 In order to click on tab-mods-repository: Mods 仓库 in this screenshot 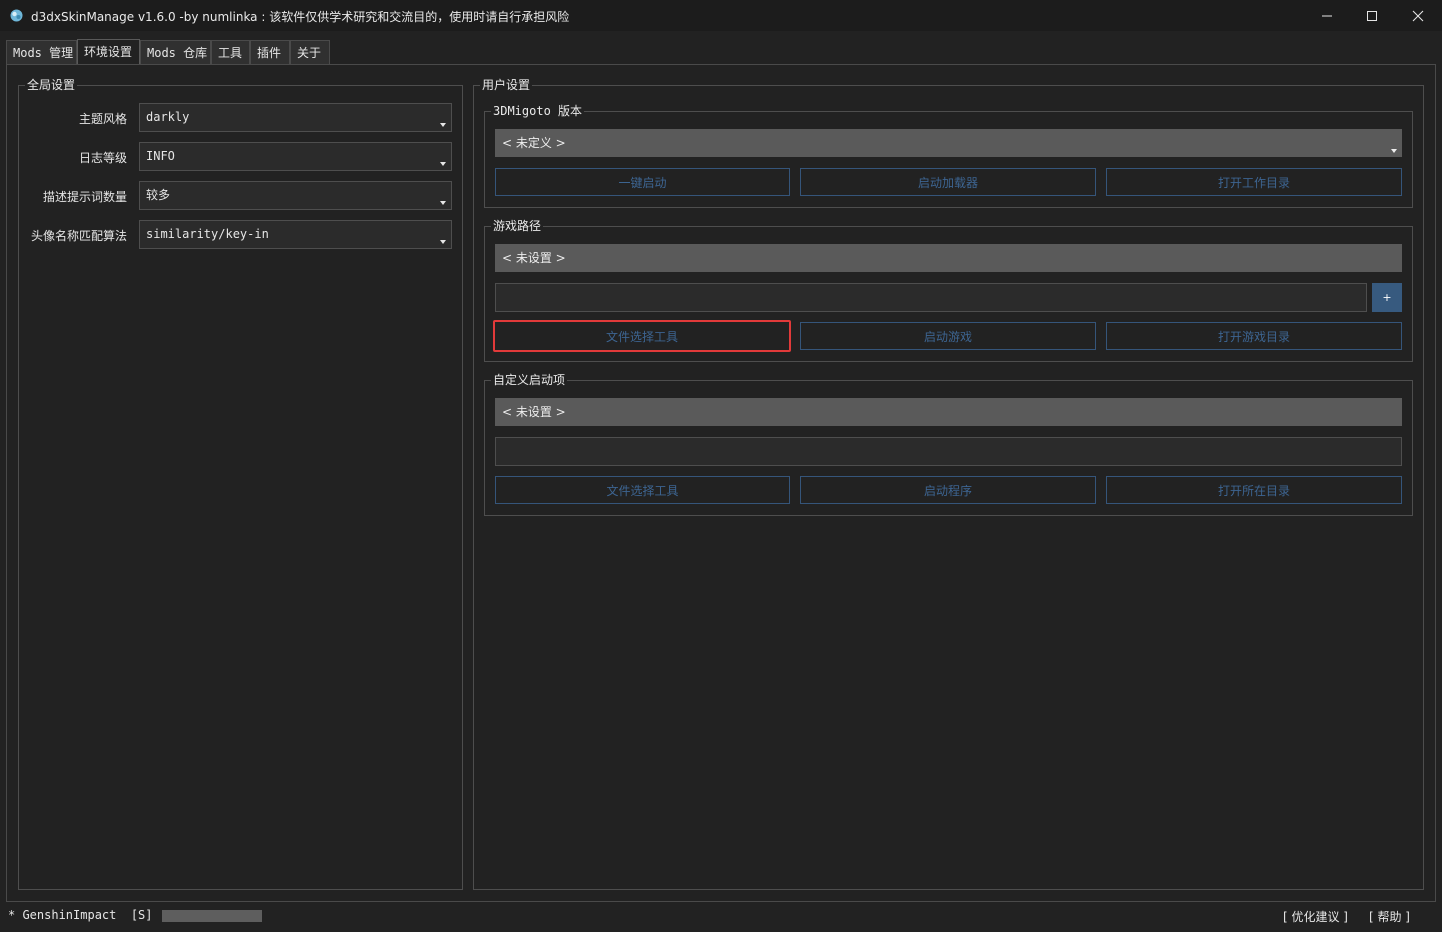, I will do `click(175, 52)`.